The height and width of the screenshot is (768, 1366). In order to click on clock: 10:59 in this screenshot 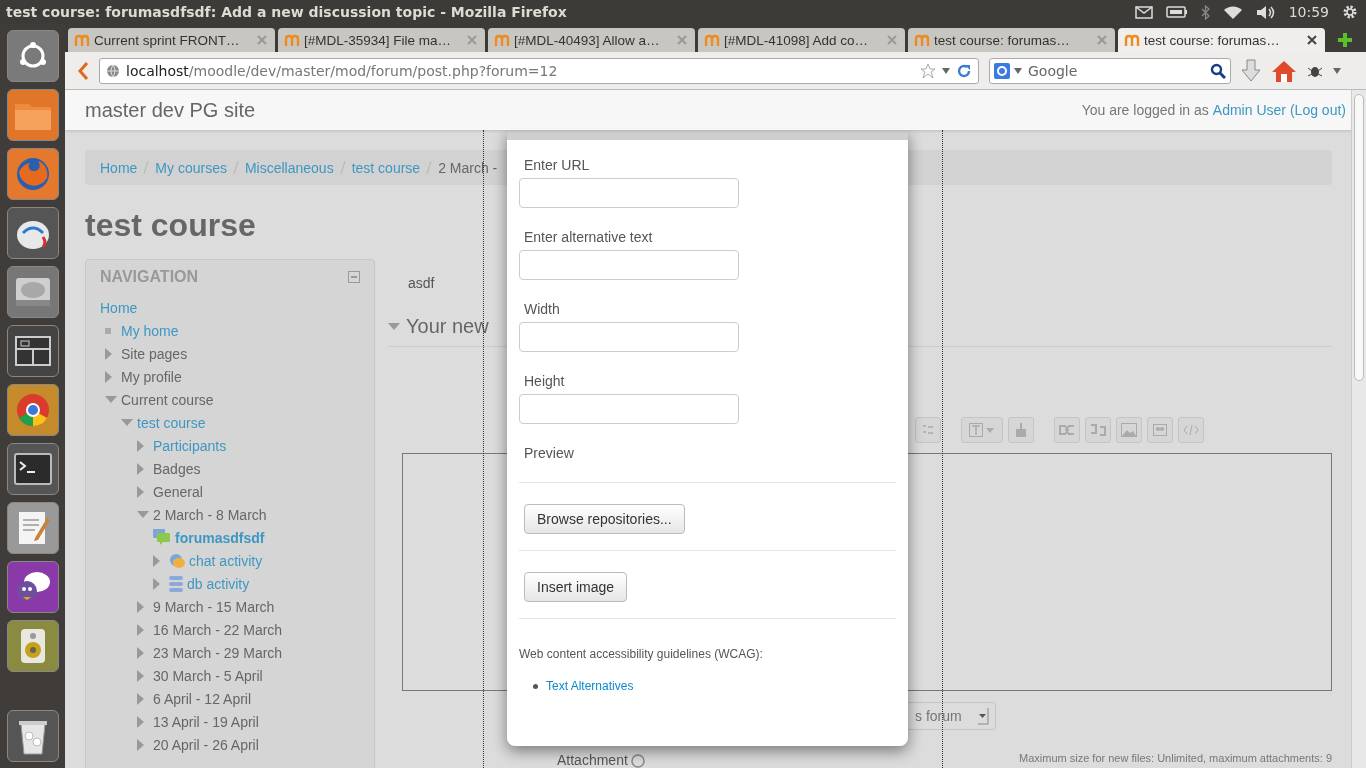, I will do `click(1308, 12)`.